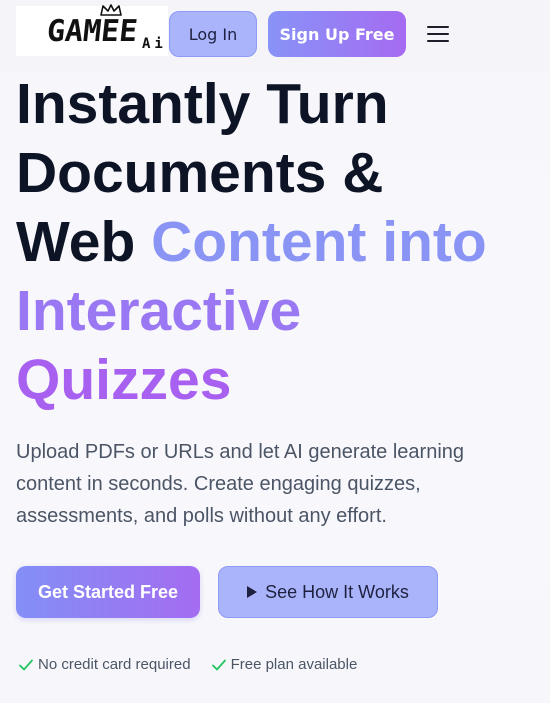 The width and height of the screenshot is (550, 703). I want to click on headline-line-3: Web Content into, so click(281, 242).